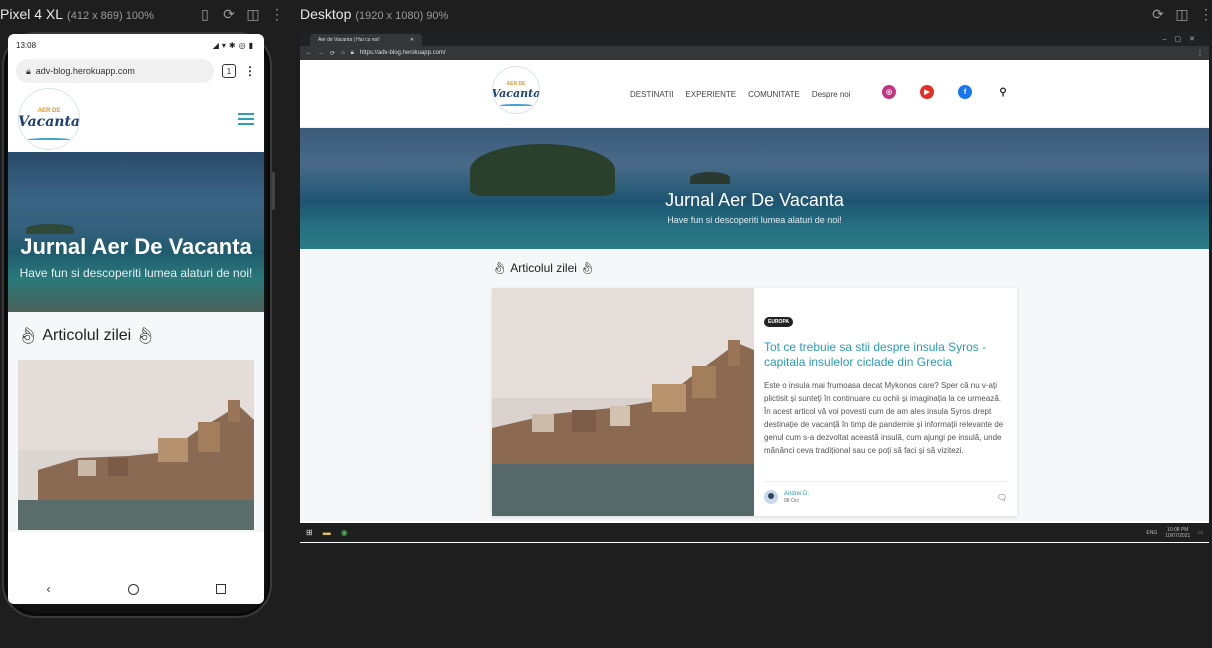 Image resolution: width=1212 pixels, height=648 pixels. I want to click on rotate-device-icon: ▯, so click(205, 14).